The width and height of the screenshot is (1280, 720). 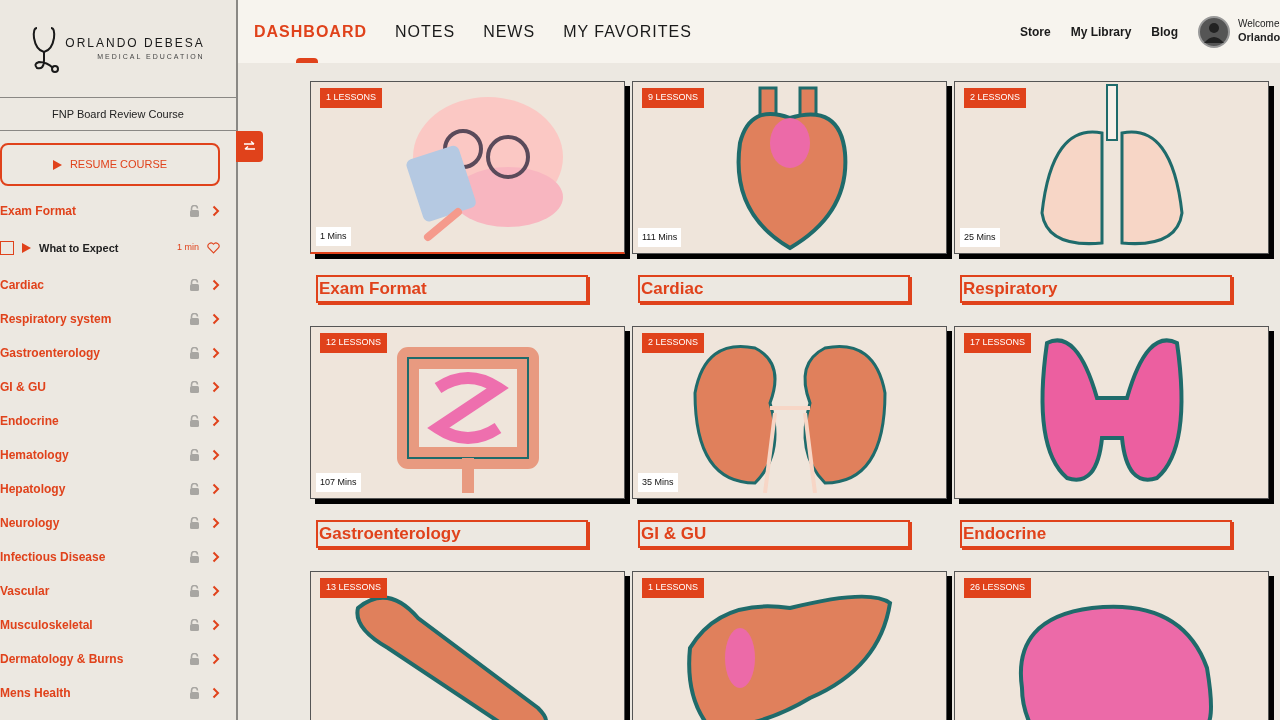 I want to click on course-card-title: Gastroenterology, so click(x=452, y=534).